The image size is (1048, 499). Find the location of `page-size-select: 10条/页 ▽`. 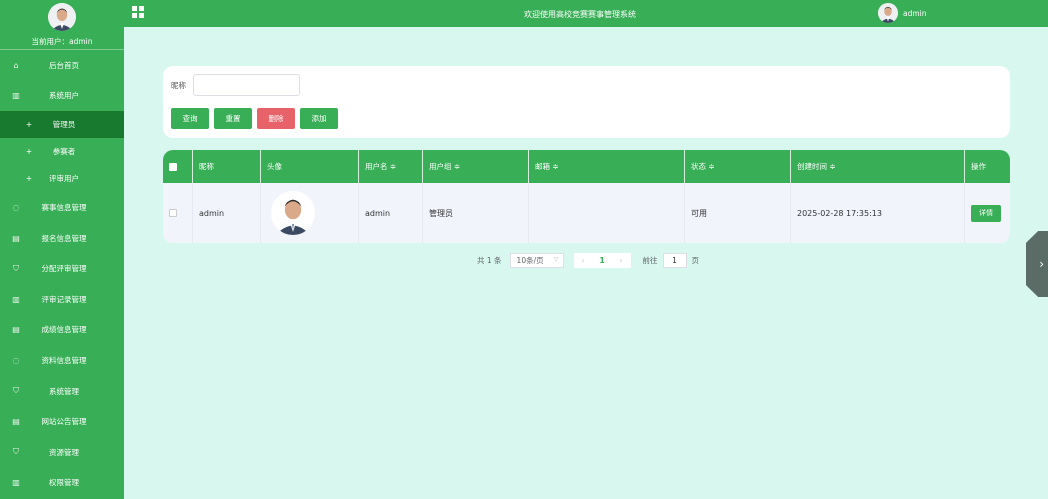

page-size-select: 10条/页 ▽ is located at coordinates (536, 260).